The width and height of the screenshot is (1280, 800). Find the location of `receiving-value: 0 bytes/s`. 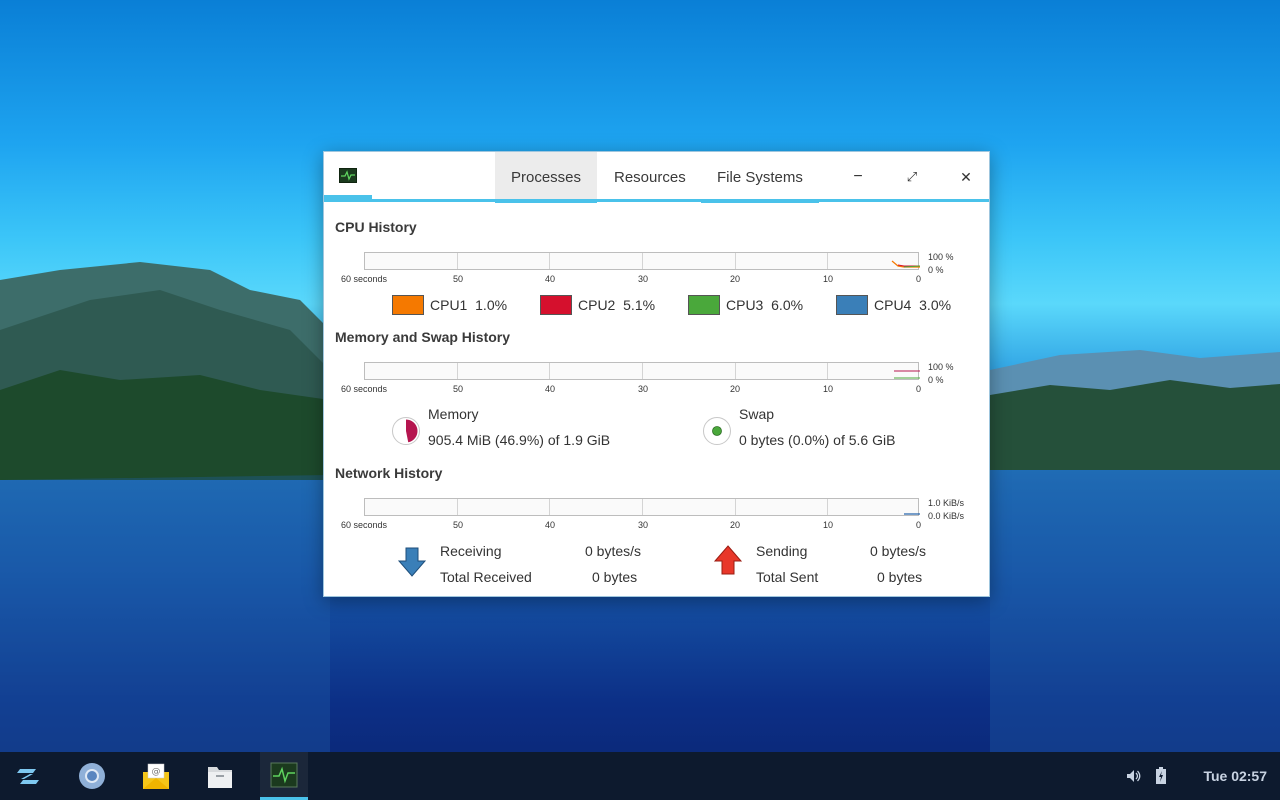

receiving-value: 0 bytes/s is located at coordinates (613, 551).